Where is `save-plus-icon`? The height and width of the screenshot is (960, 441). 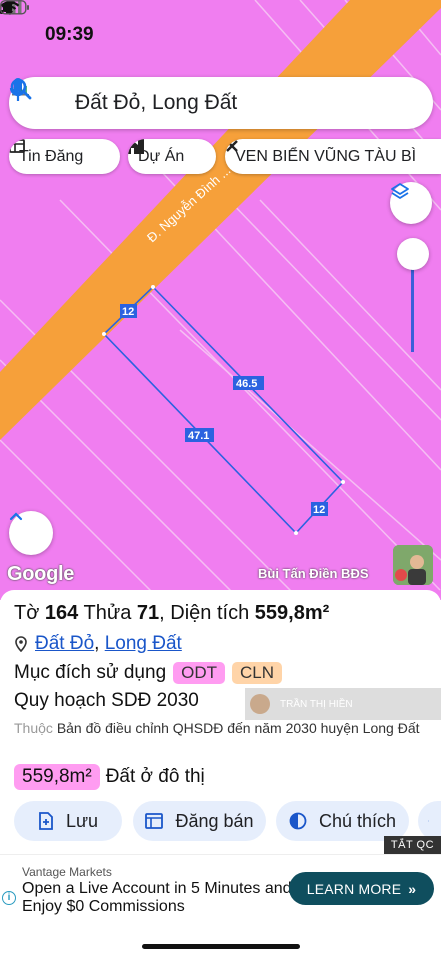
save-plus-icon is located at coordinates (46, 821).